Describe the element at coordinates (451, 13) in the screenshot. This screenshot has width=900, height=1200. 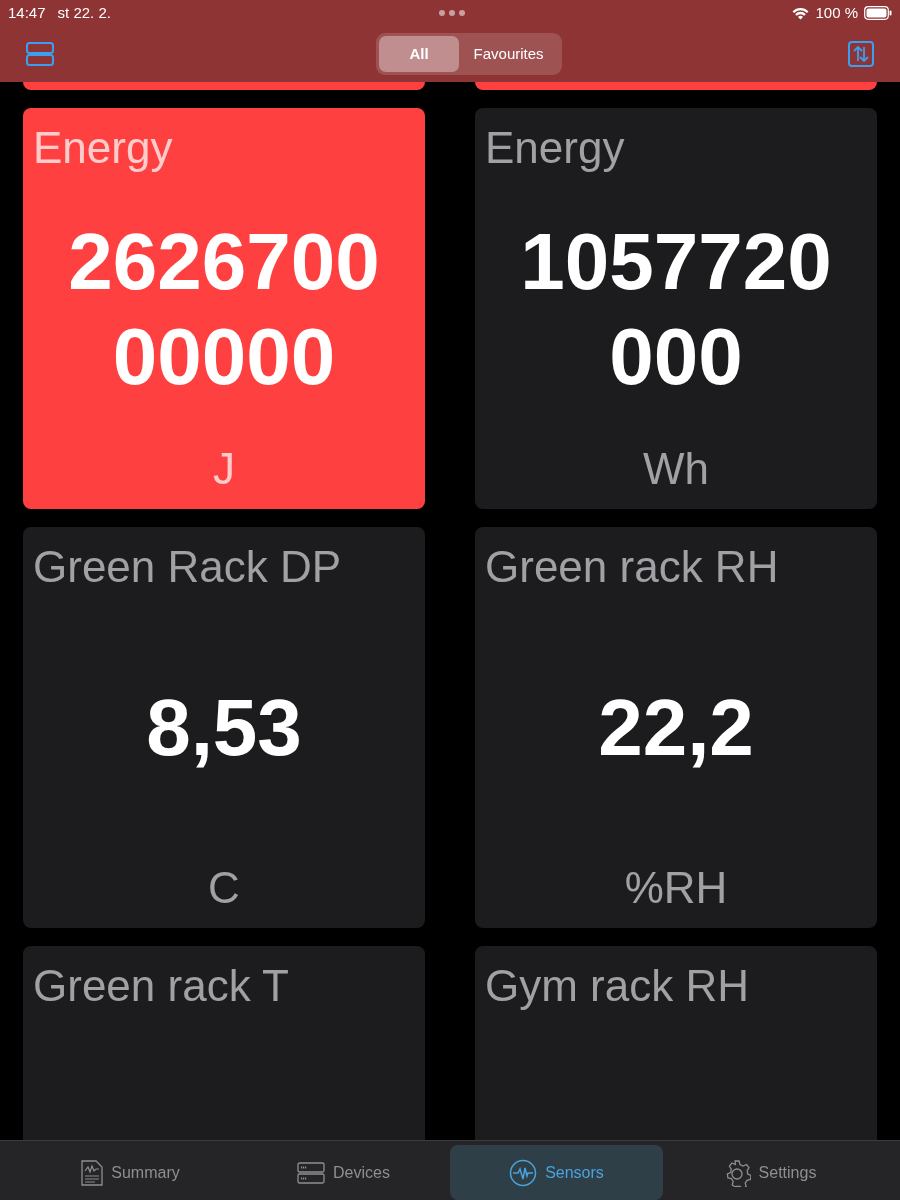
I see `multitasking-dots-icon` at that location.